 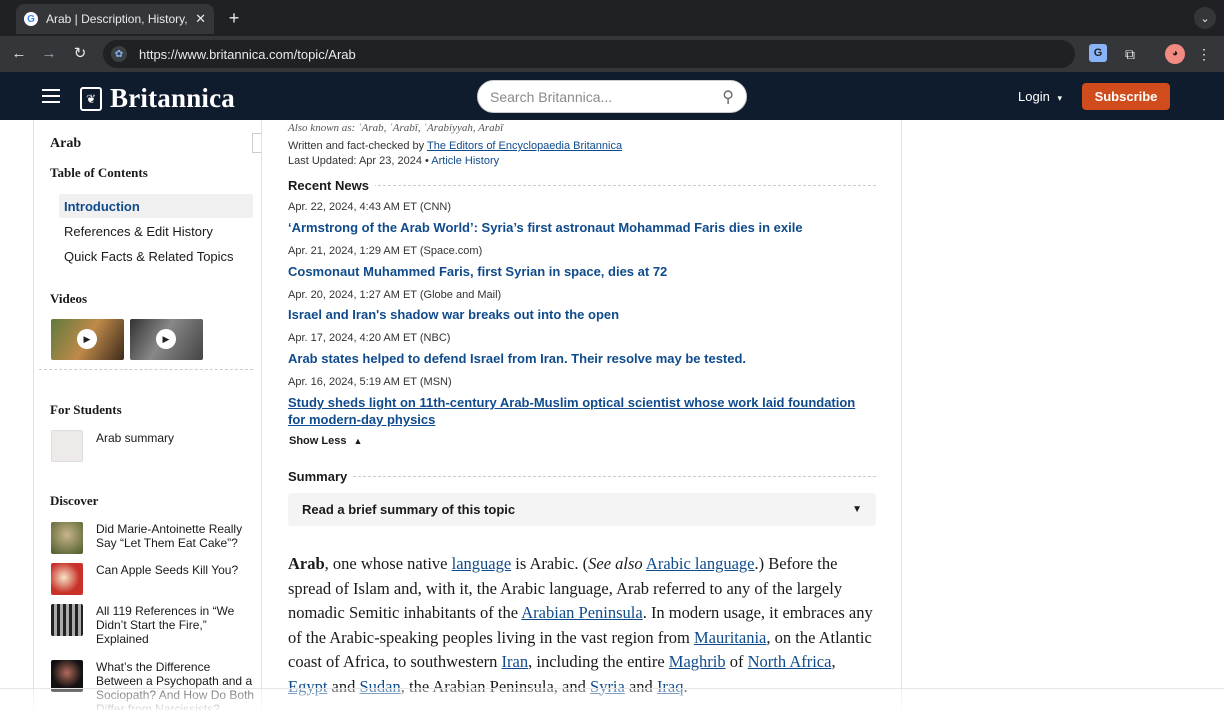 I want to click on discover-heading: Discover, so click(x=74, y=500).